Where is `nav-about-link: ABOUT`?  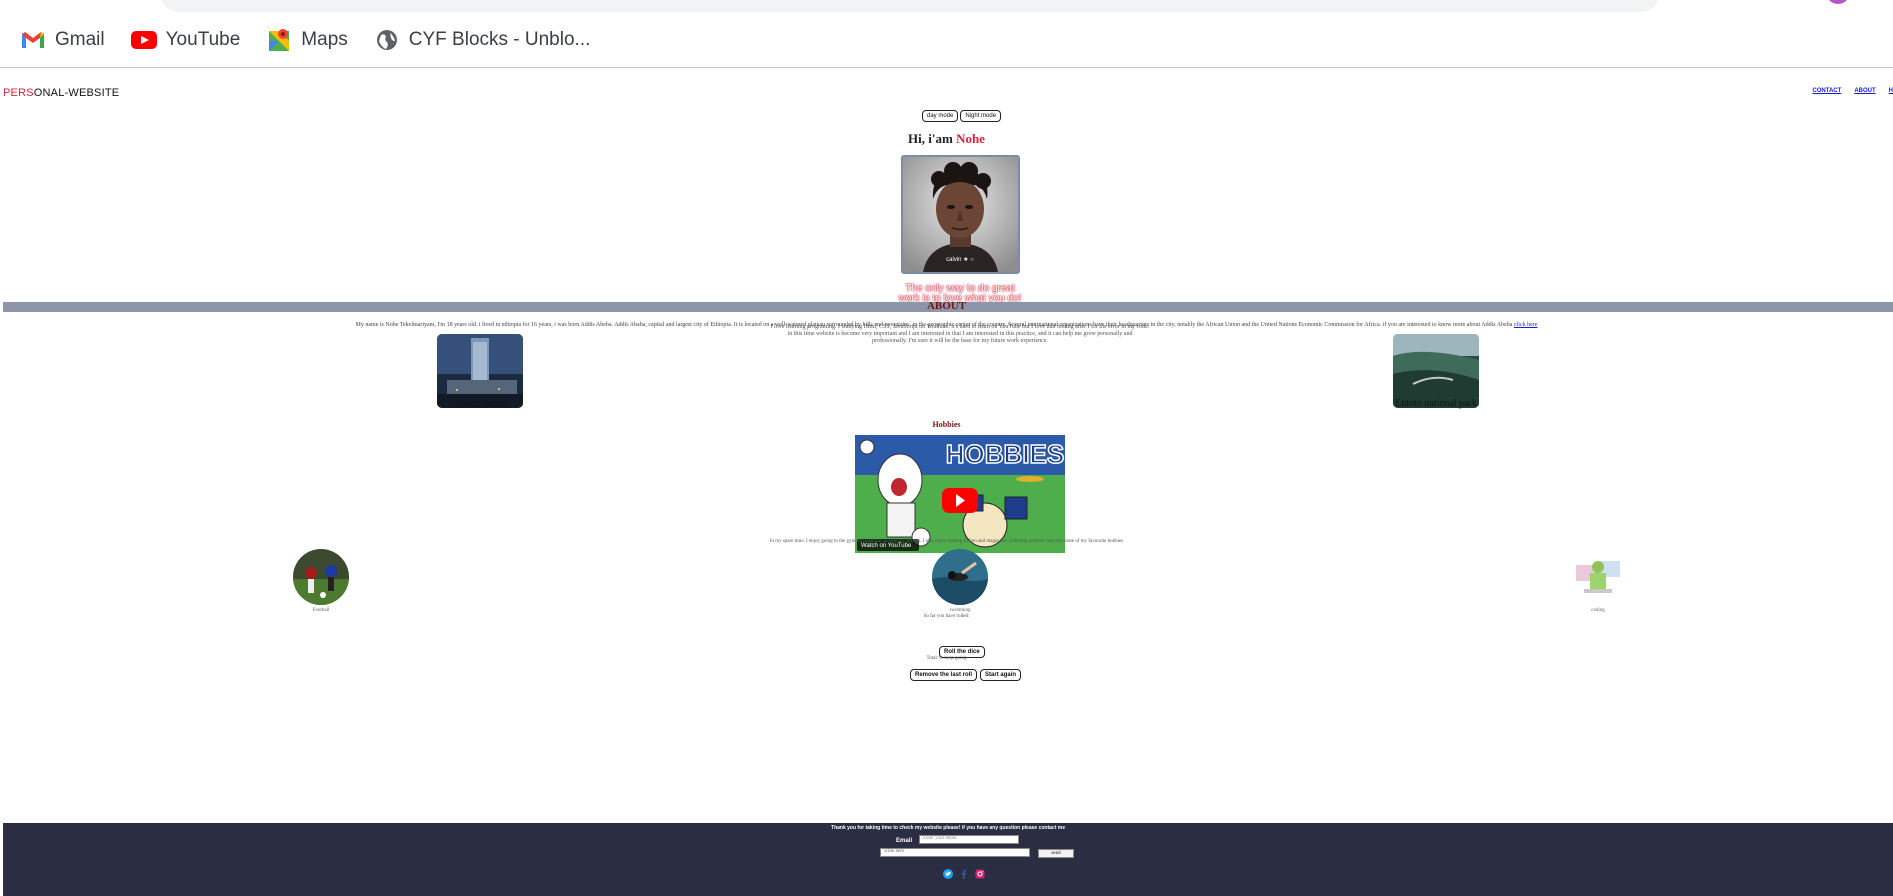 nav-about-link: ABOUT is located at coordinates (1864, 91).